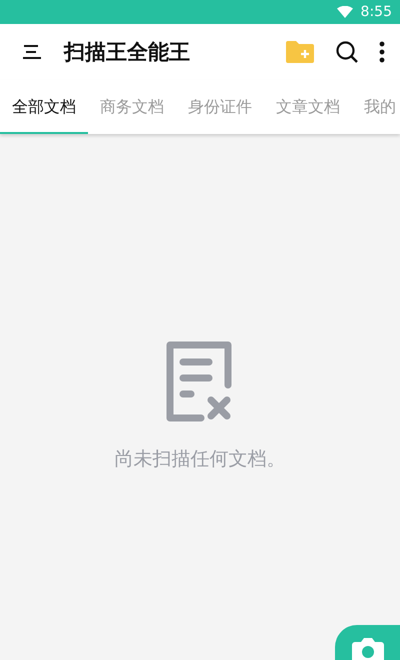  Describe the element at coordinates (344, 12) in the screenshot. I see `wifi-icon` at that location.